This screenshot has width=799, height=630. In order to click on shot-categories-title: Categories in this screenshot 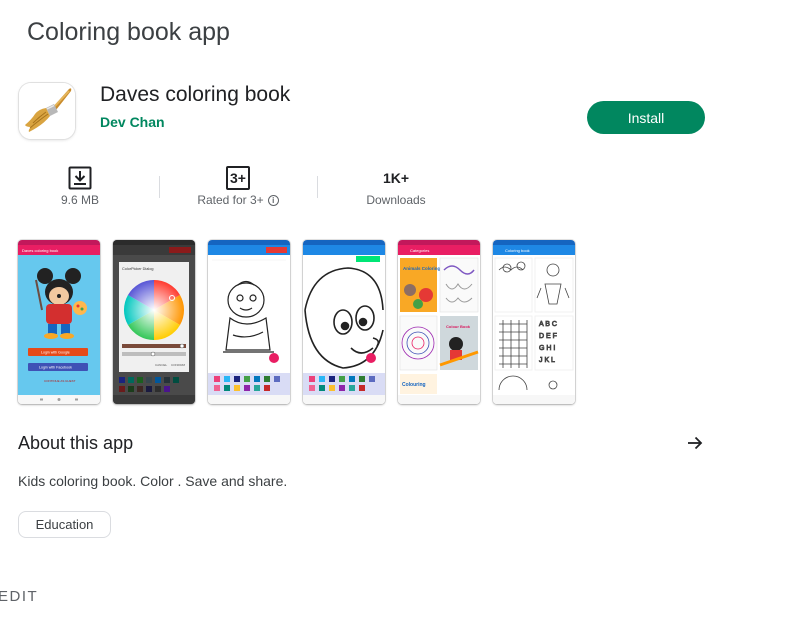, I will do `click(419, 250)`.